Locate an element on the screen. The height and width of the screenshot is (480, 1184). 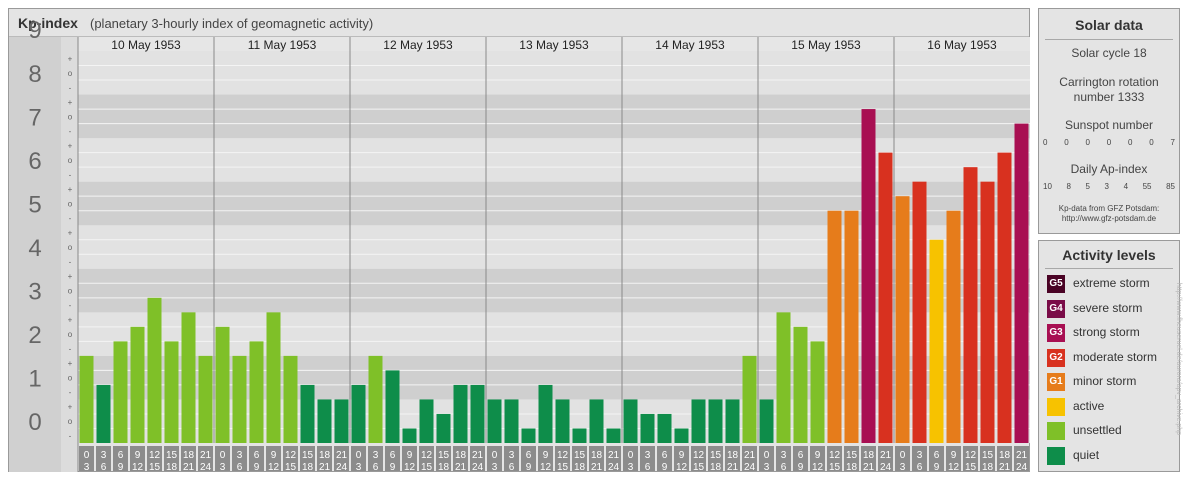
activity-level-1: G4 severe storm is located at coordinates (1112, 309).